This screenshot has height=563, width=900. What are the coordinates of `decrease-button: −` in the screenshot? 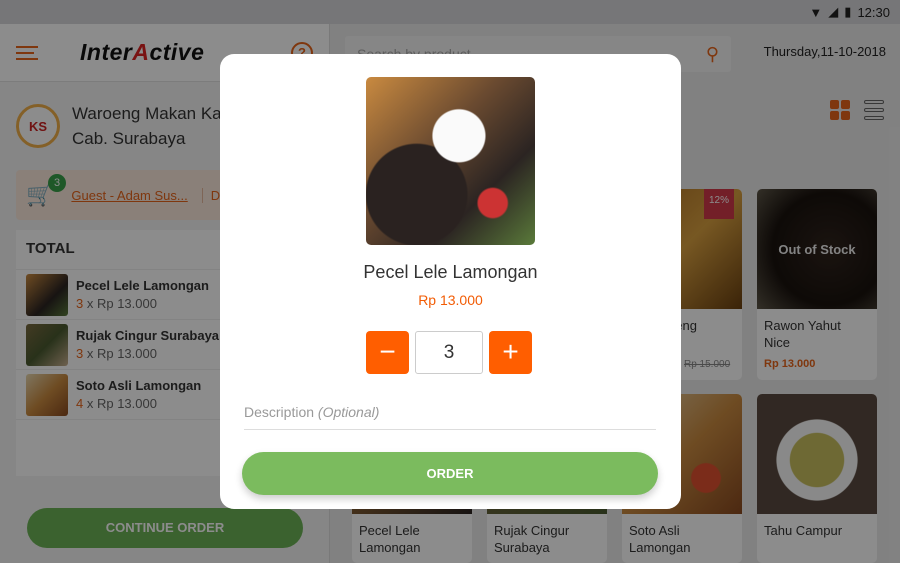 It's located at (387, 352).